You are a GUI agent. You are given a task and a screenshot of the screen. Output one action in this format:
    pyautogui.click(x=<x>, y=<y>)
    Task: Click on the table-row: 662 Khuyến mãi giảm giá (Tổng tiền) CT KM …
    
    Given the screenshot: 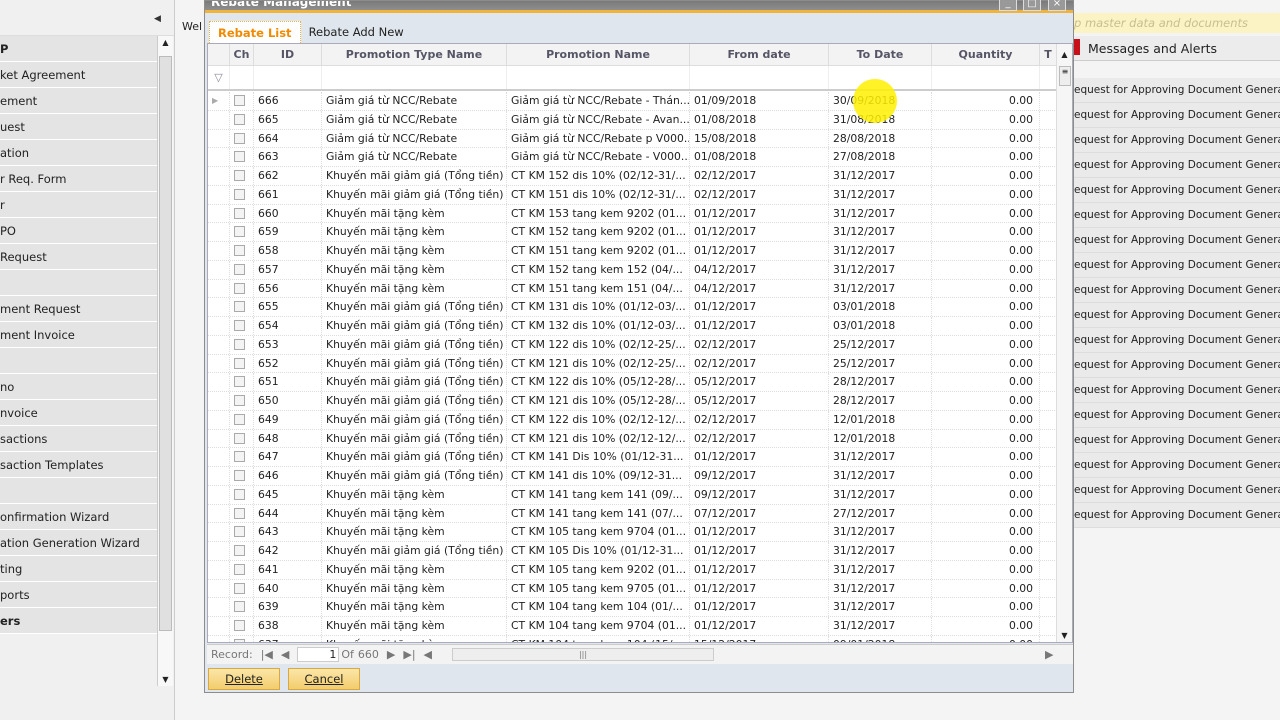 What is the action you would take?
    pyautogui.click(x=632, y=176)
    